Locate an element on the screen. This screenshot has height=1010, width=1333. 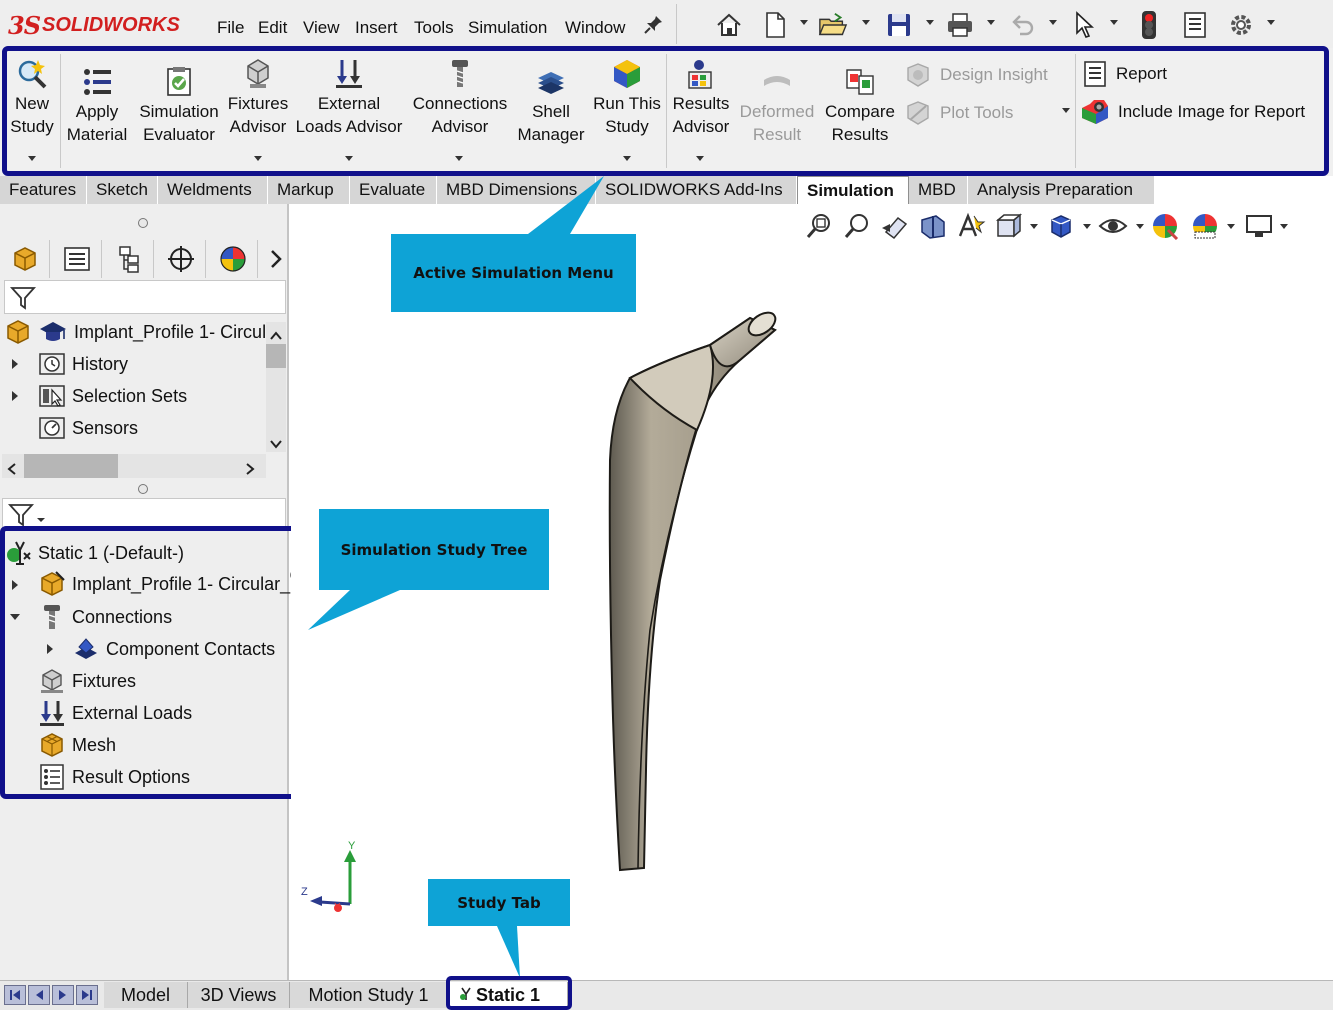
apply-scene-icon is located at coordinates (1205, 226).